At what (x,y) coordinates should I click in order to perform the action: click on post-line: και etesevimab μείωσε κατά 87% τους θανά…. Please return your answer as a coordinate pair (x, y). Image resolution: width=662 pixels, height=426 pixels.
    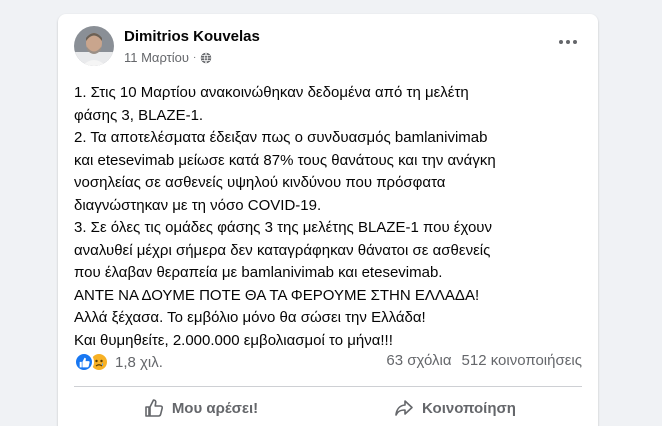
    Looking at the image, I should click on (285, 160).